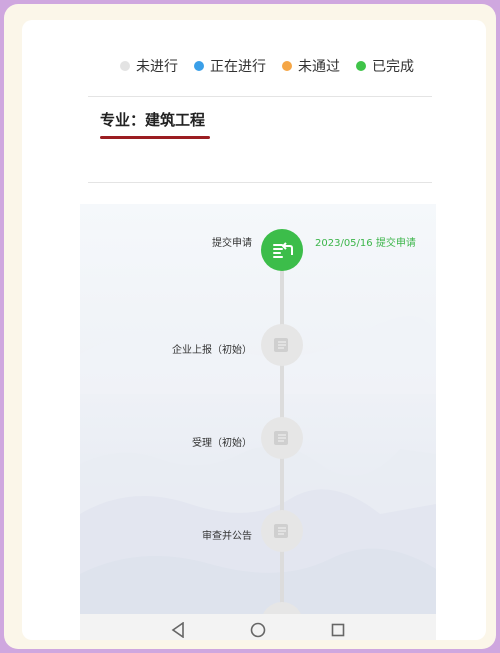 The image size is (500, 653). Describe the element at coordinates (155, 137) in the screenshot. I see `active-tab-underline` at that location.